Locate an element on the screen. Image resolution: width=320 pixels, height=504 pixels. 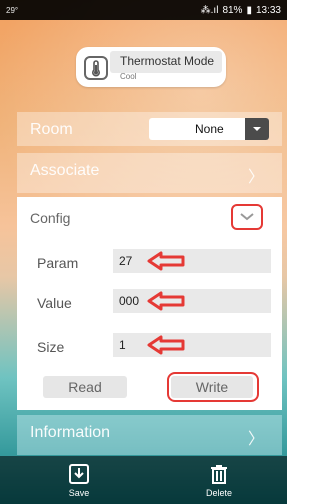
save-button: Save is located at coordinates (79, 480).